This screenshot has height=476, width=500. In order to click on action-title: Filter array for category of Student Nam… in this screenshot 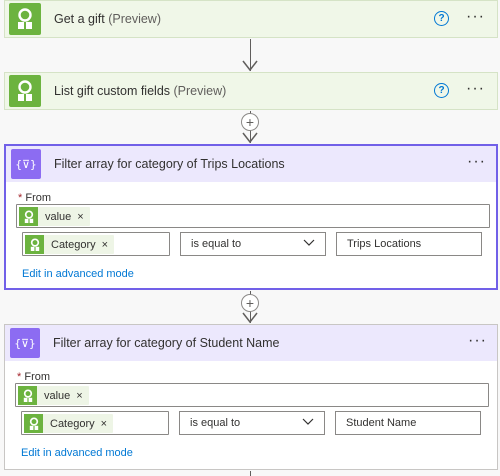, I will do `click(166, 343)`.